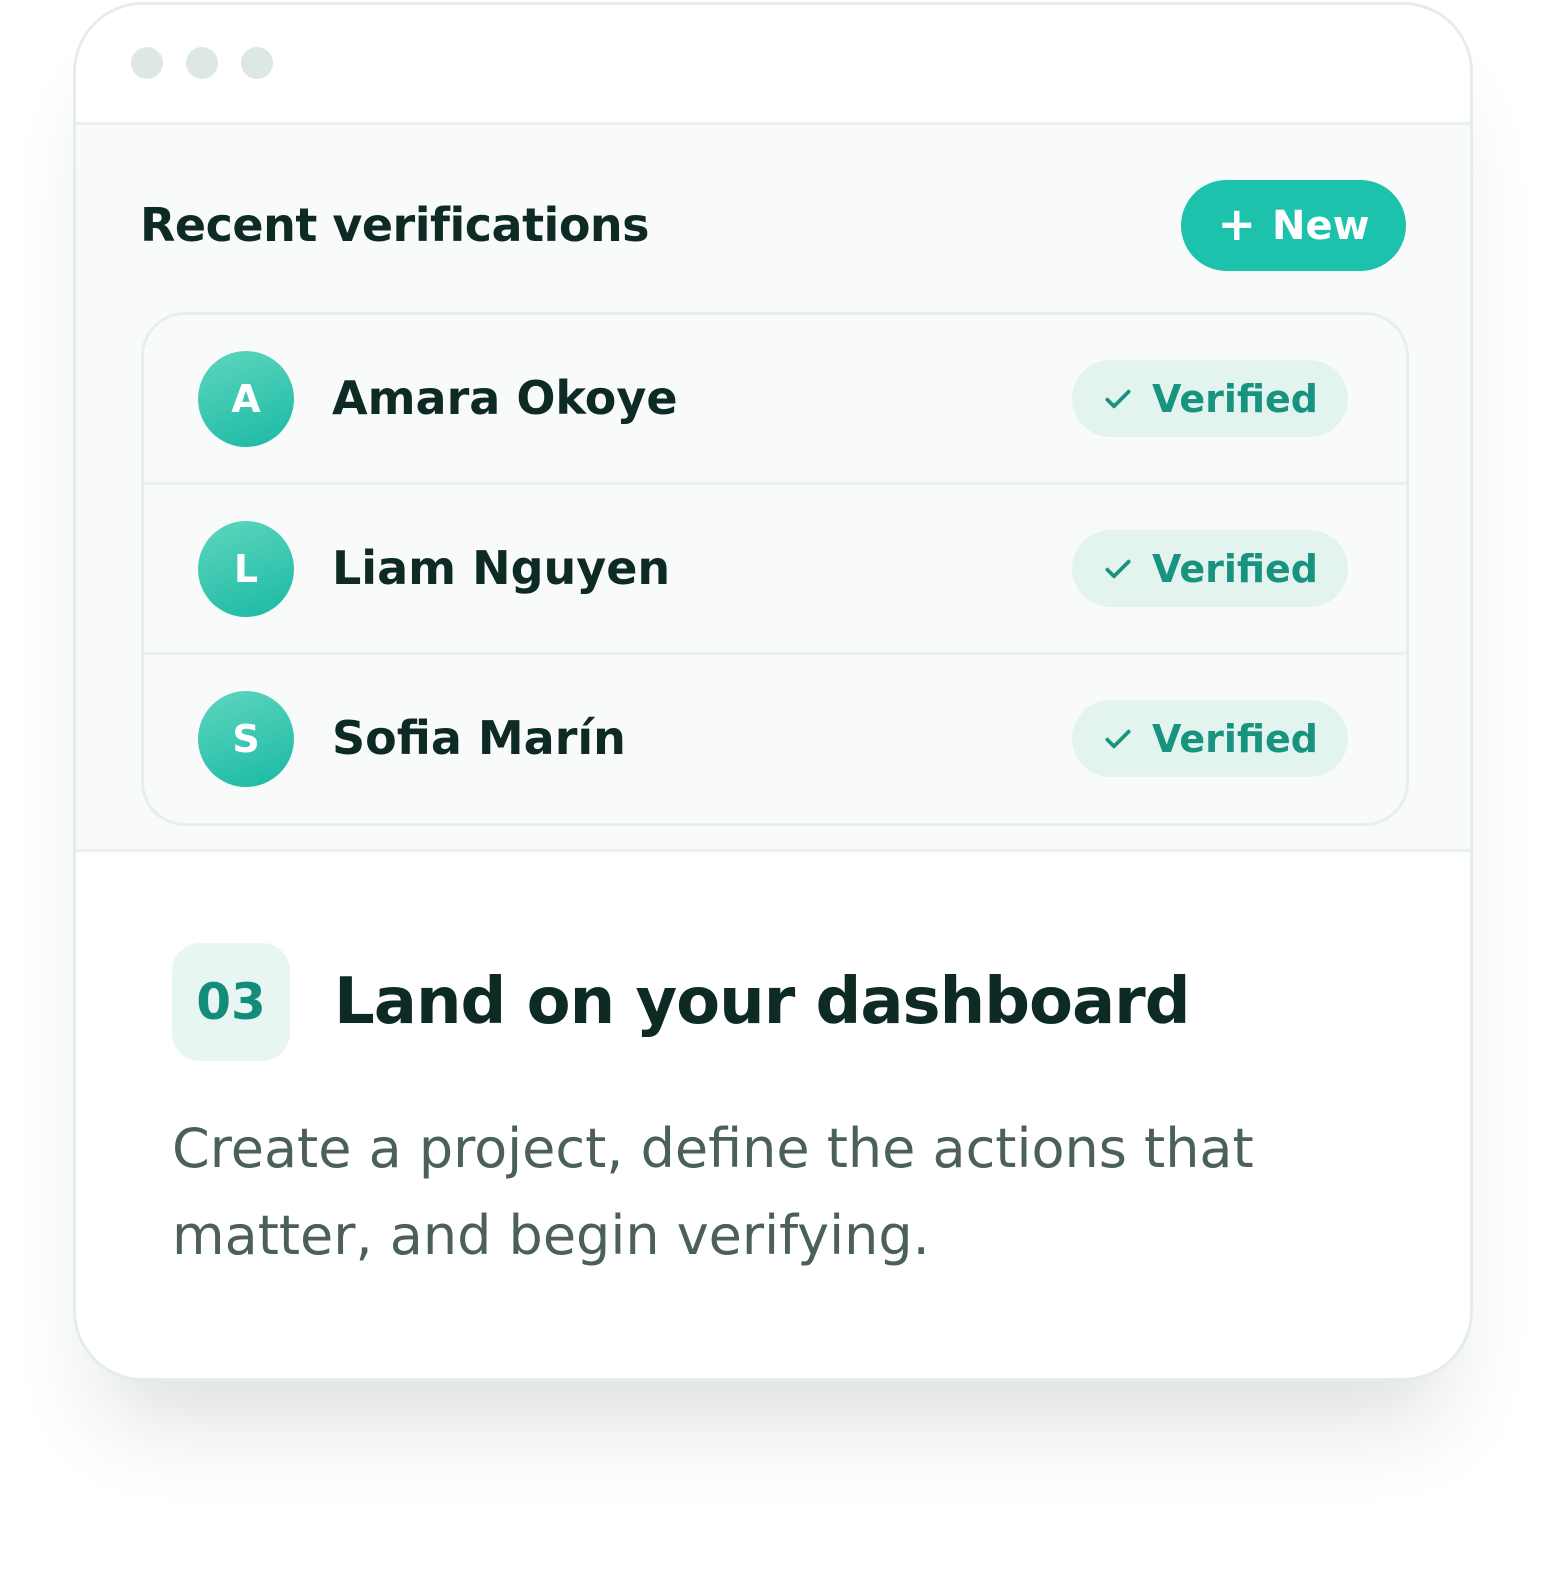 Image resolution: width=1563 pixels, height=1588 pixels. I want to click on step-title: Land on your dashboard, so click(762, 1002).